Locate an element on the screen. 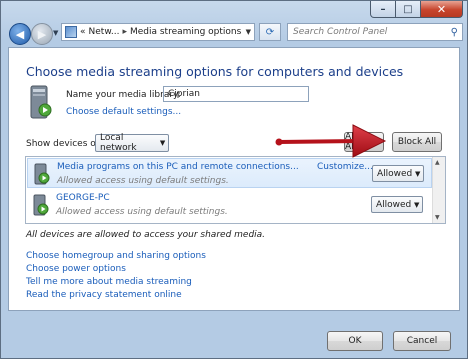 The width and height of the screenshot is (468, 360). cancel-button: Cancel is located at coordinates (422, 341).